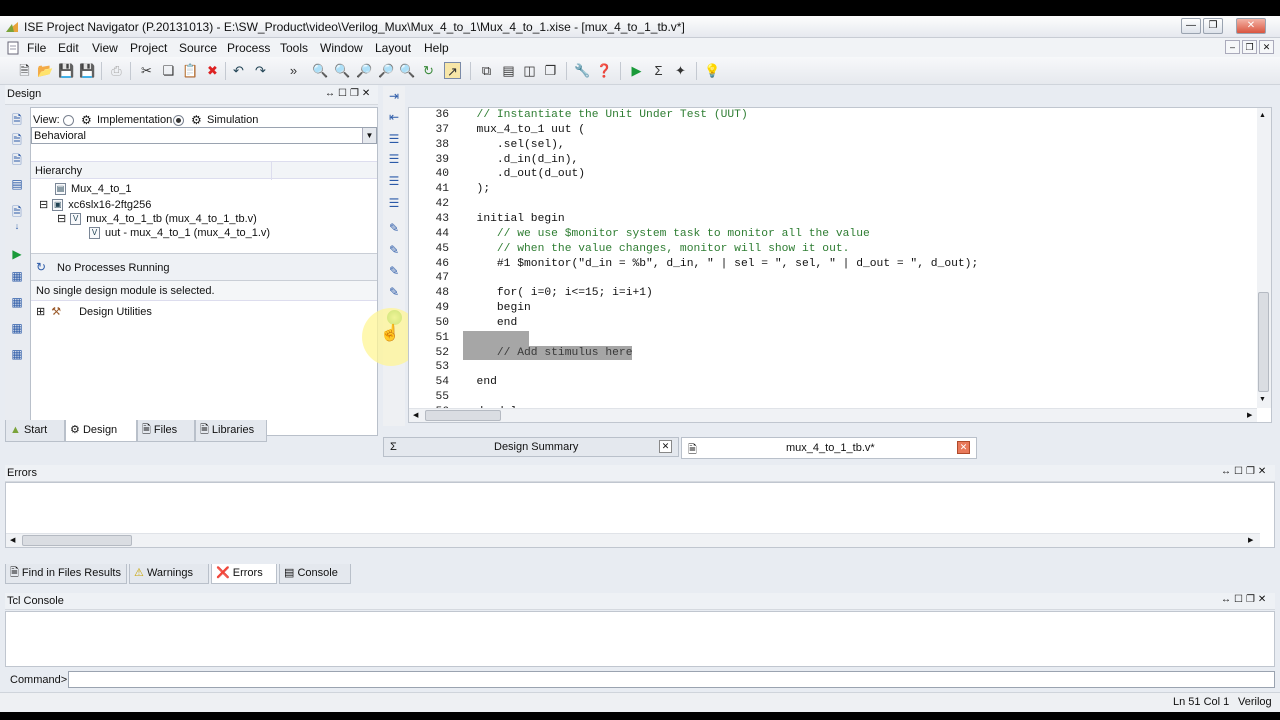 The image size is (1280, 720). What do you see at coordinates (833, 130) in the screenshot?
I see `code-line: 37 mux_4_to_1 uut (` at bounding box center [833, 130].